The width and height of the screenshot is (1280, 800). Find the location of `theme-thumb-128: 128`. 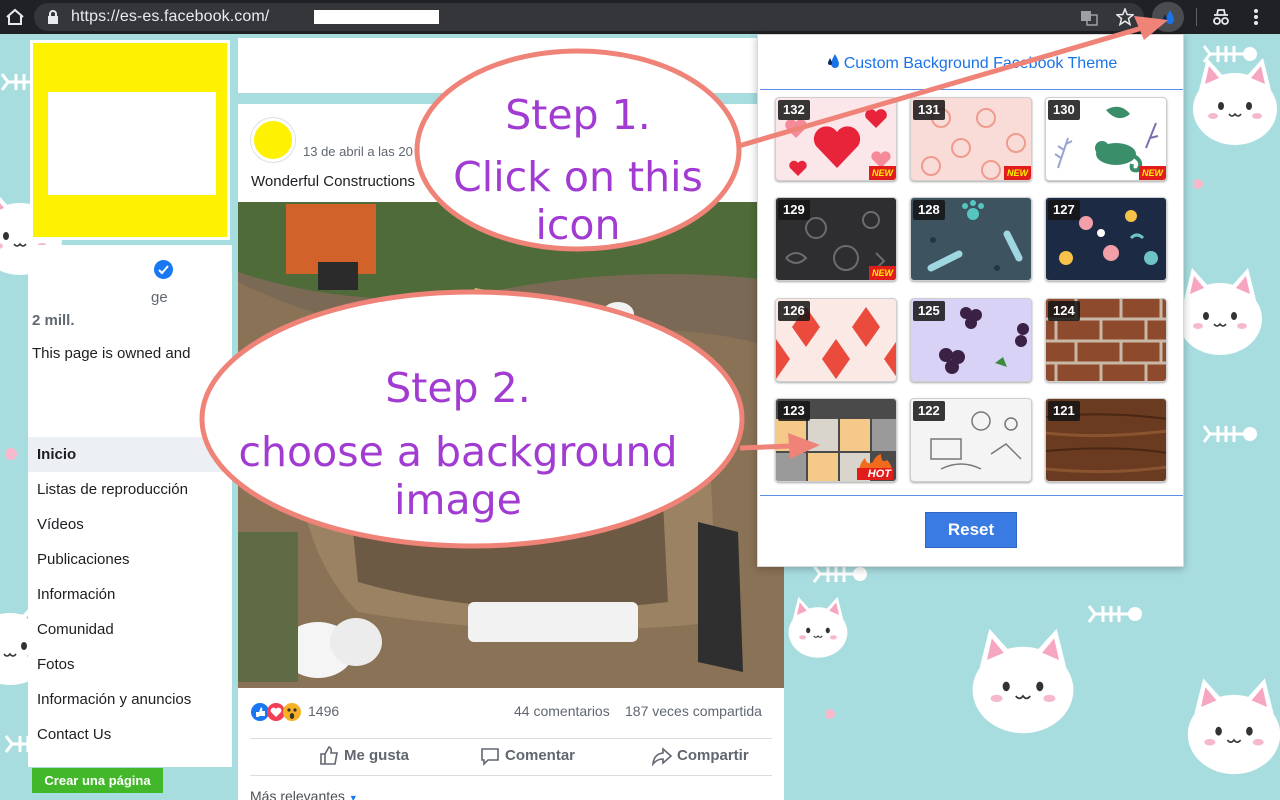

theme-thumb-128: 128 is located at coordinates (971, 239).